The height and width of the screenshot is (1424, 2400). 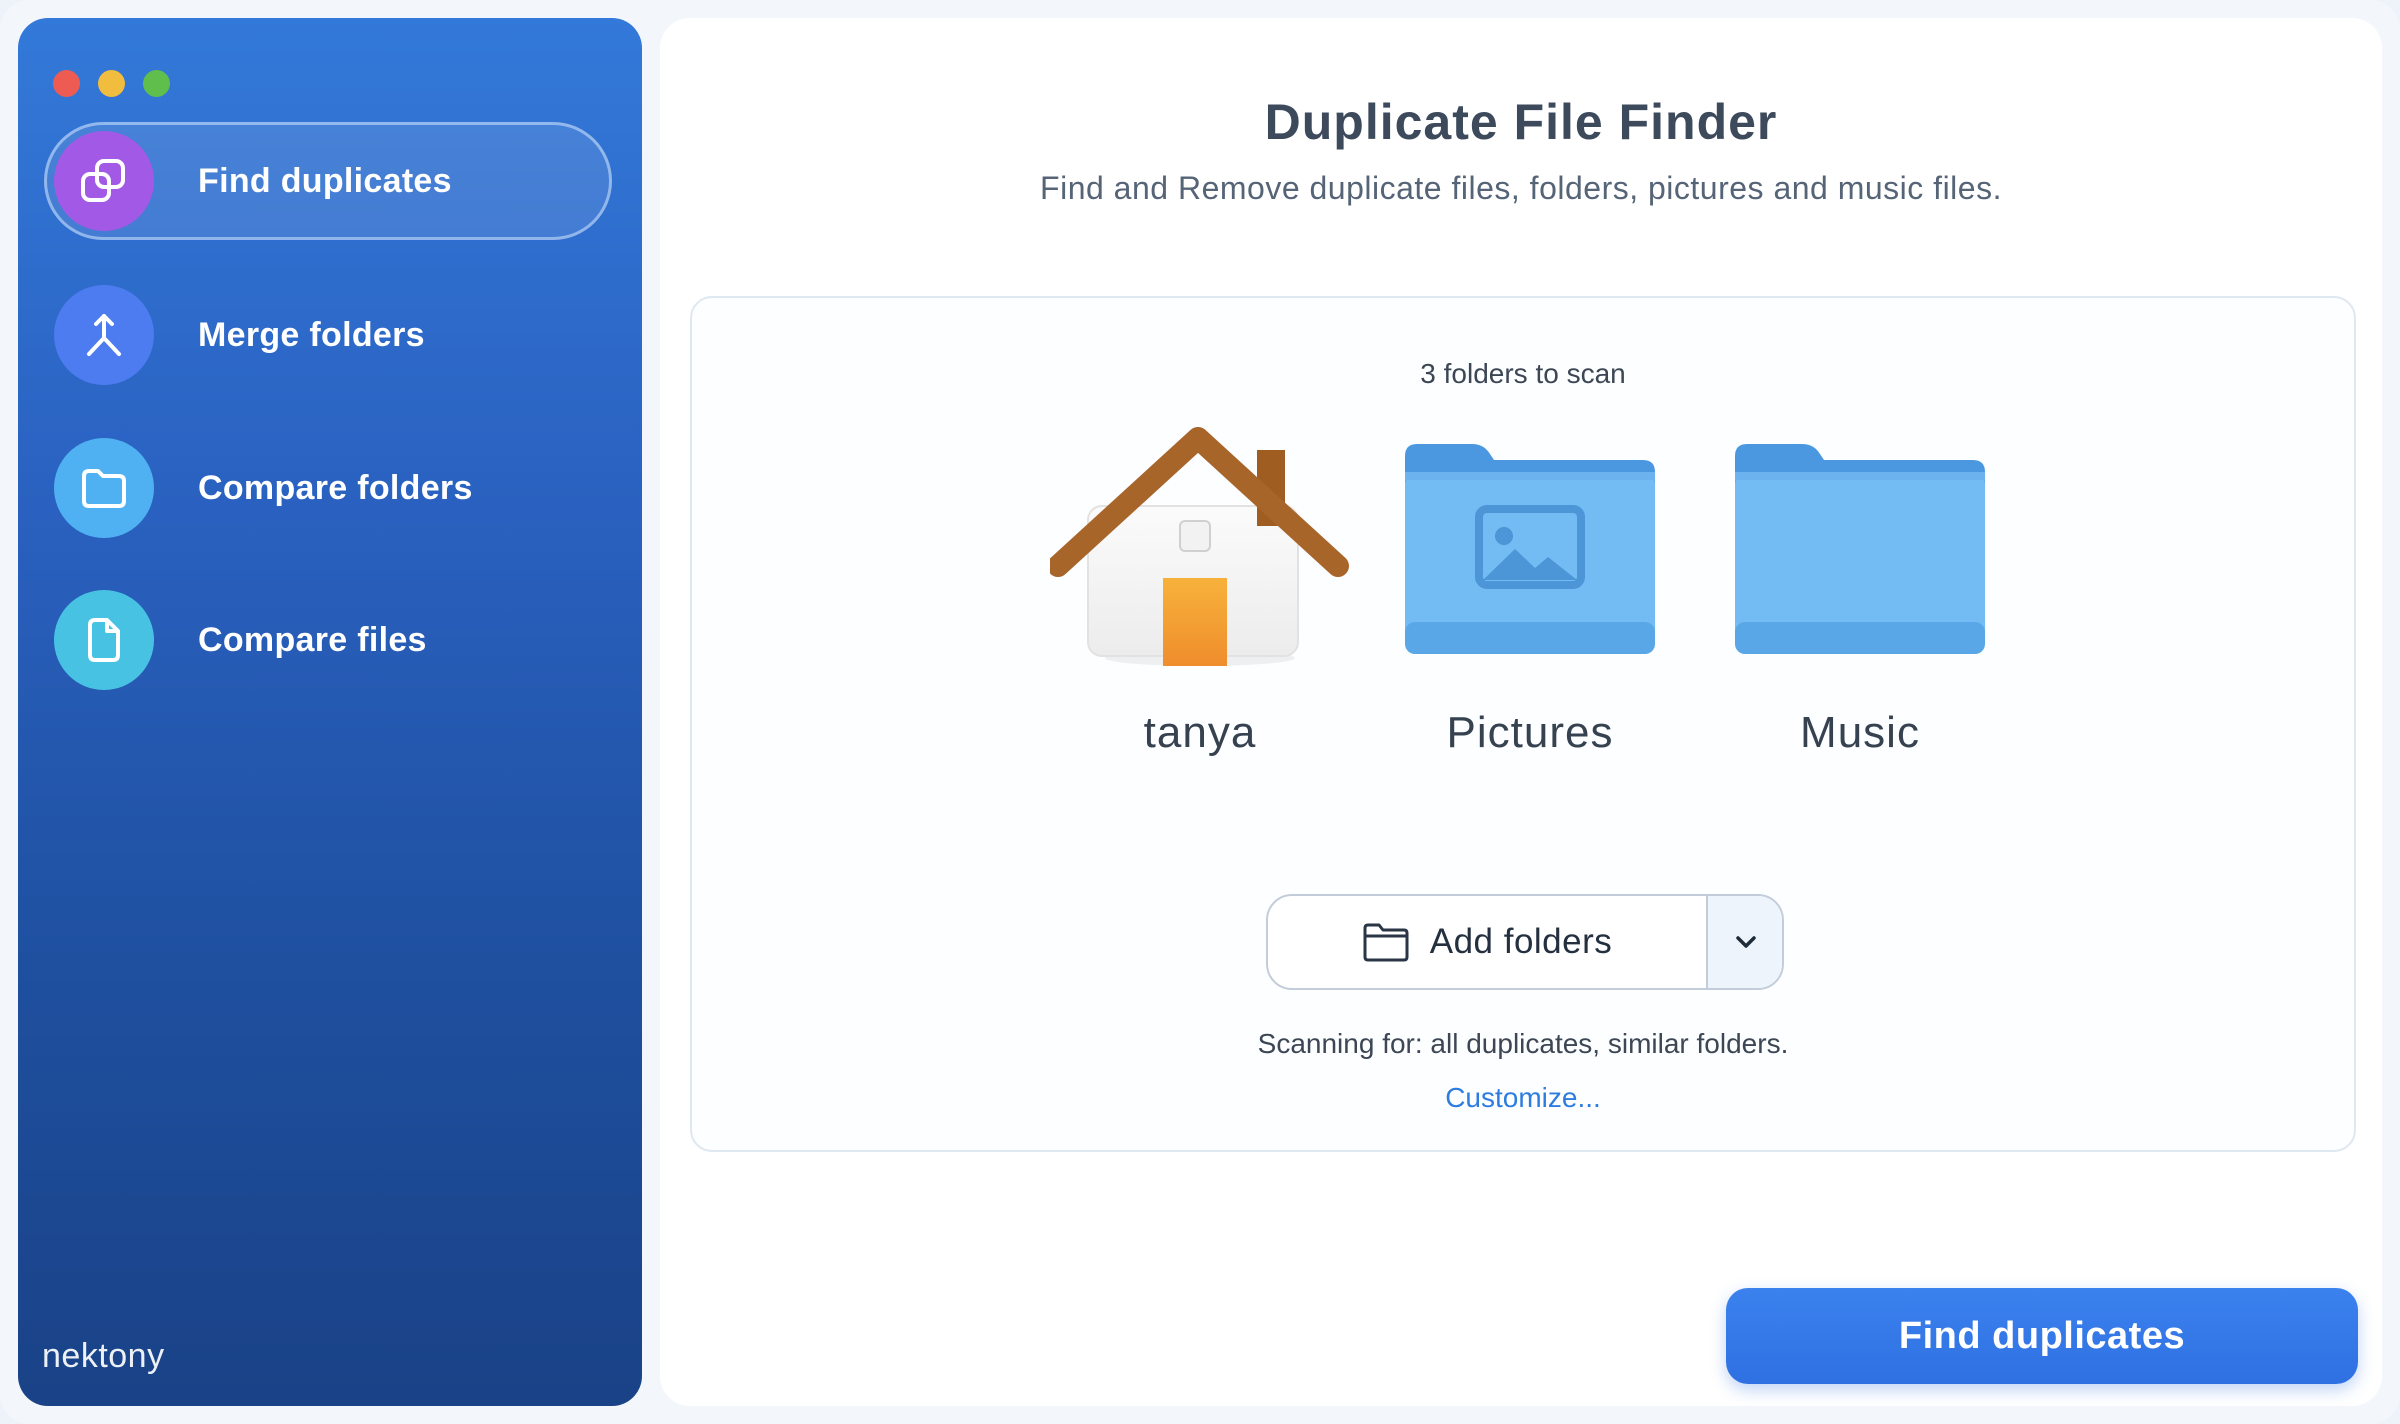 What do you see at coordinates (1521, 941) in the screenshot?
I see `add-folders-label: Add folders` at bounding box center [1521, 941].